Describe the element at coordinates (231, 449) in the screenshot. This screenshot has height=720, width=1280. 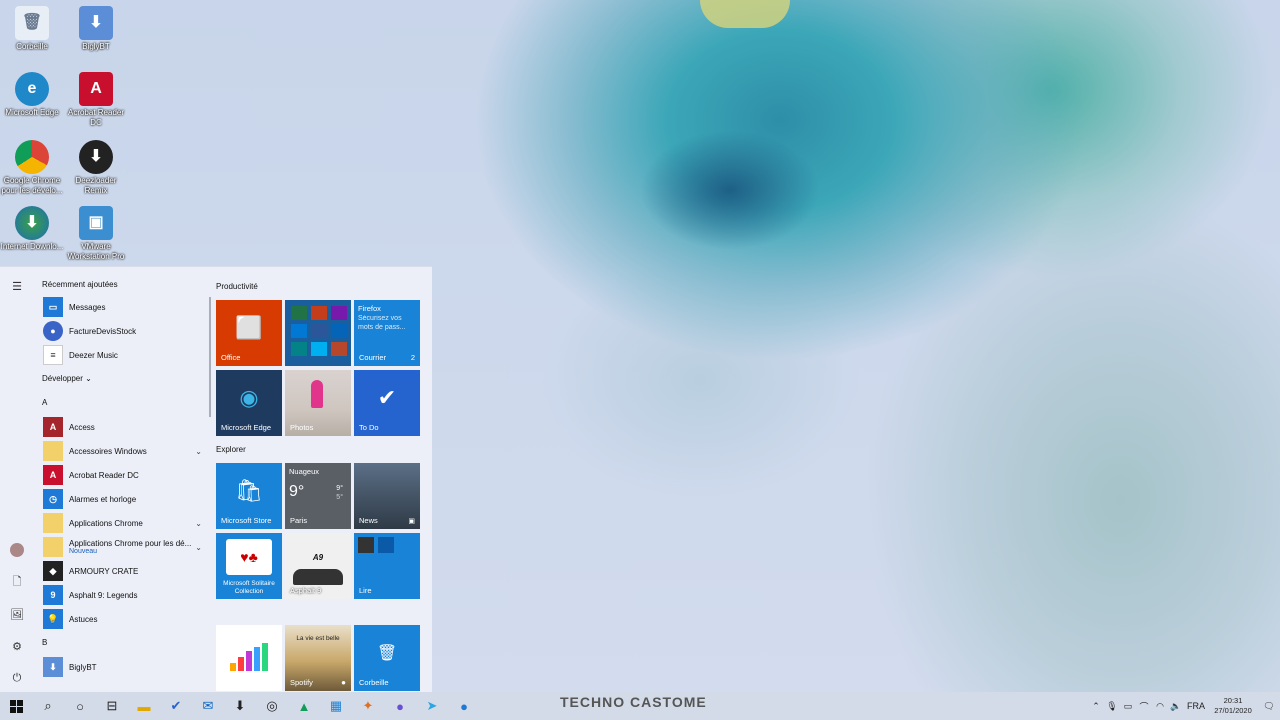
I see `group-label-explorer: Explorer` at that location.